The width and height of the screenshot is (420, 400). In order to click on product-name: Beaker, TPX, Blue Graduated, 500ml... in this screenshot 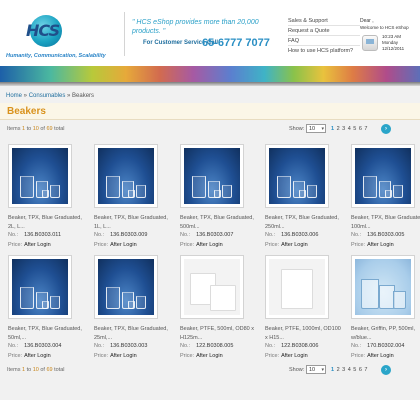, I will do `click(220, 223)`.